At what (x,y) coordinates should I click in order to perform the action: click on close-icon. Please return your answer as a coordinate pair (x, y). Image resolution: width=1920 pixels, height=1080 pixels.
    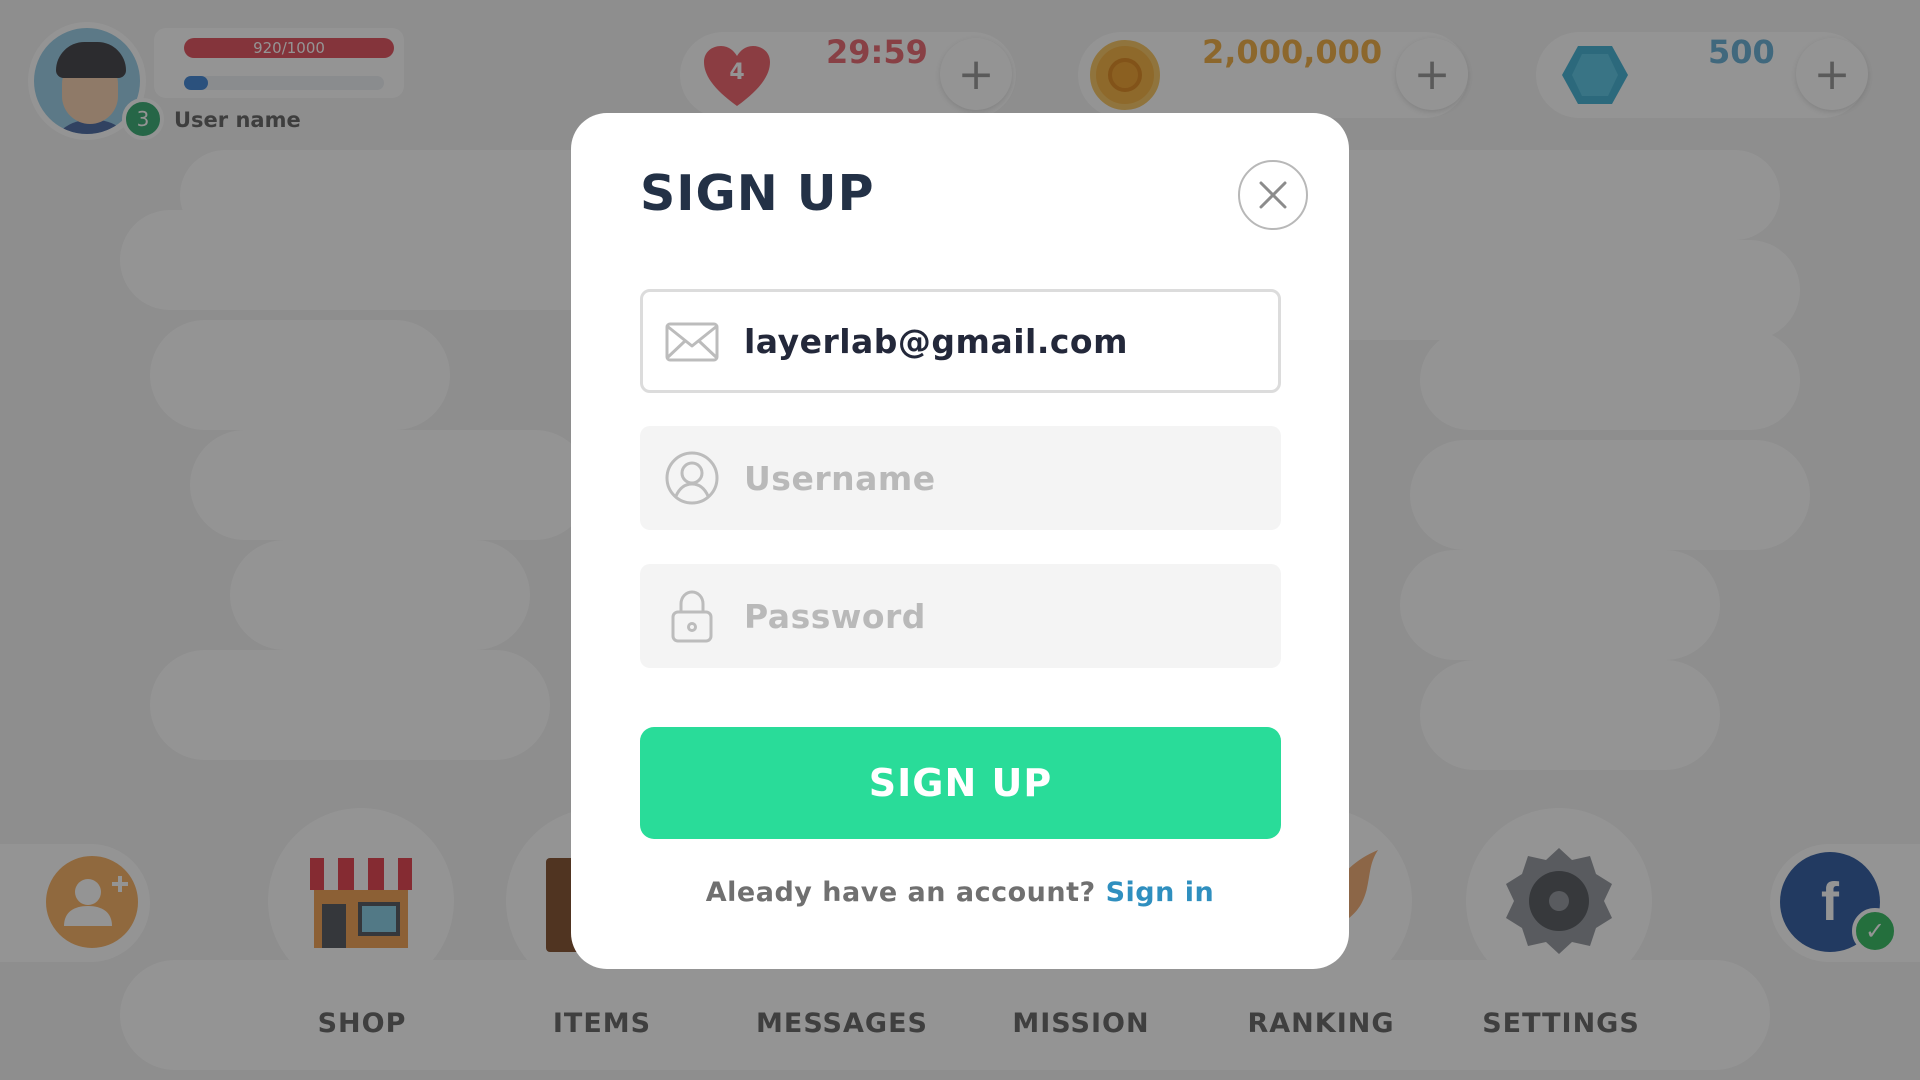
    Looking at the image, I should click on (1273, 195).